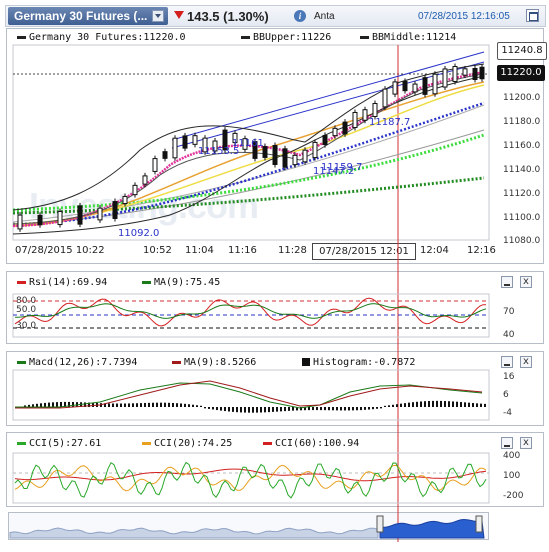  I want to click on navigator-handle-right, so click(479, 524).